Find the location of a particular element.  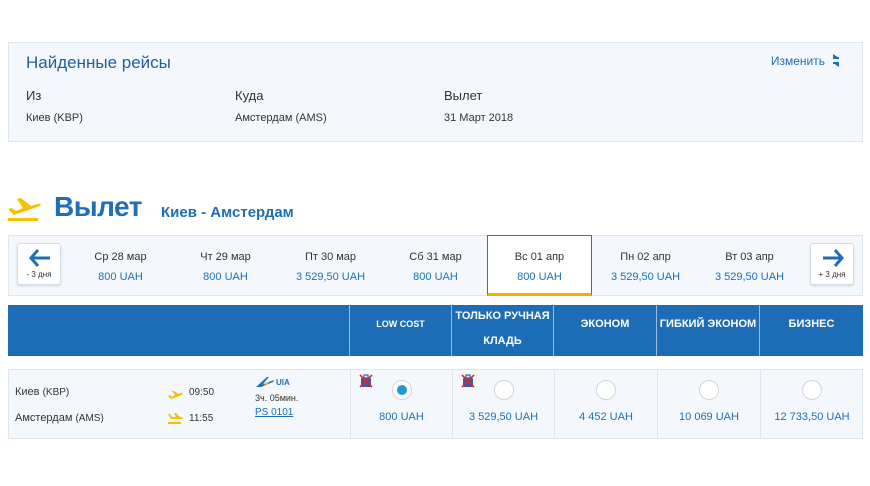

flight-origin: Киев (KBP) is located at coordinates (42, 392).